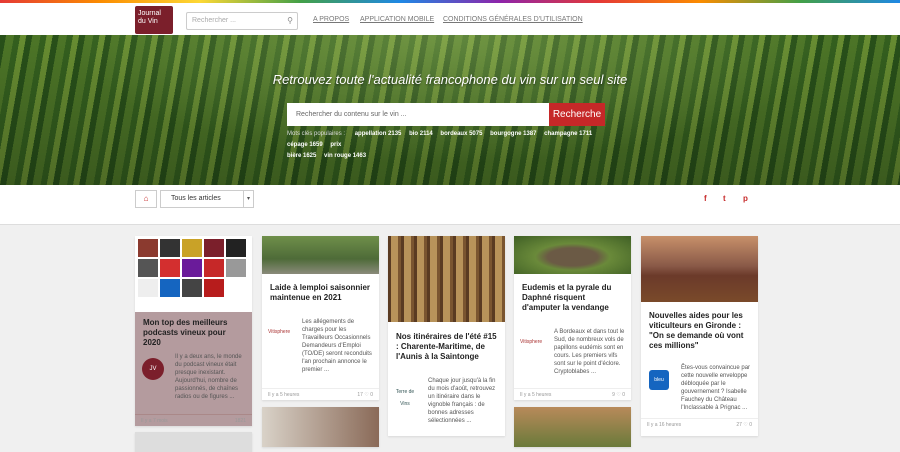 The width and height of the screenshot is (900, 452). I want to click on home-icon: ⌂, so click(146, 198).